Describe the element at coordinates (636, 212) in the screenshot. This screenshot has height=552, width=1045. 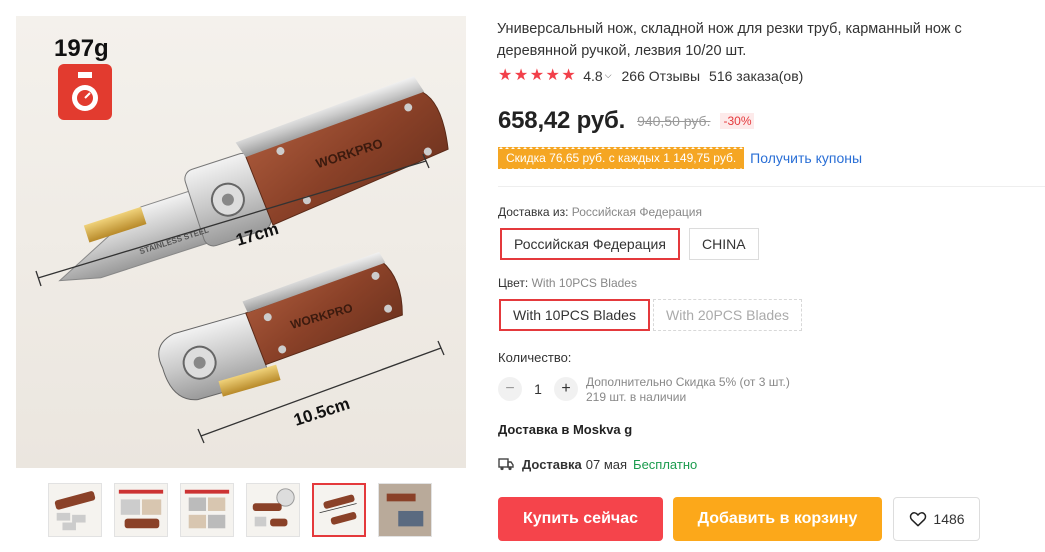
I see `shipping-from-value: Российская Федерация` at that location.